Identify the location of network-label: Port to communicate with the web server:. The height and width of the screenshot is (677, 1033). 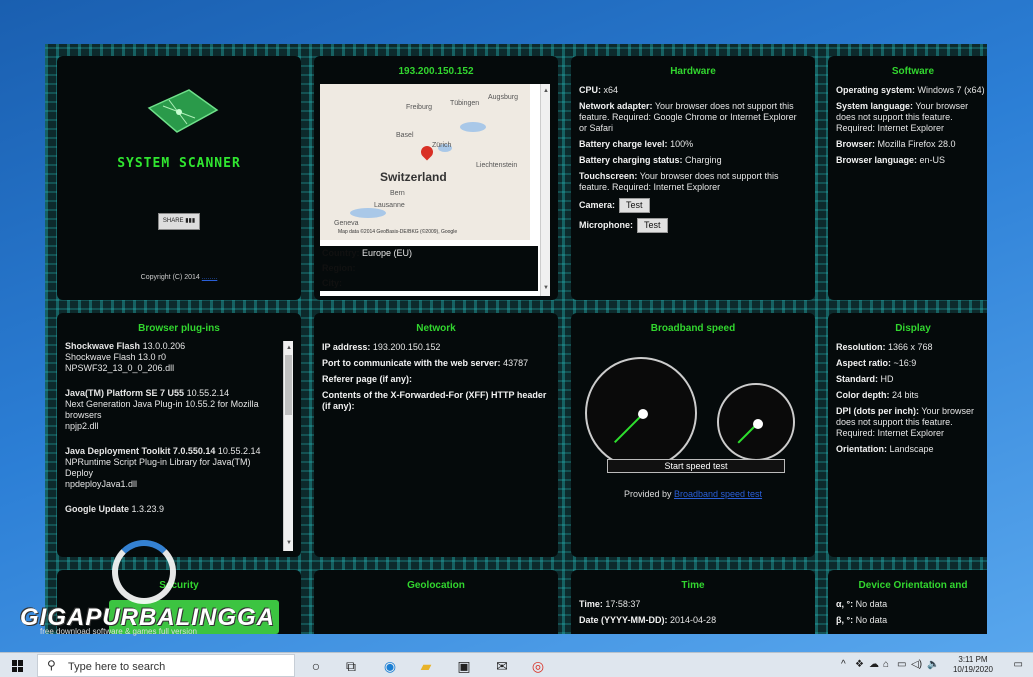
(411, 363).